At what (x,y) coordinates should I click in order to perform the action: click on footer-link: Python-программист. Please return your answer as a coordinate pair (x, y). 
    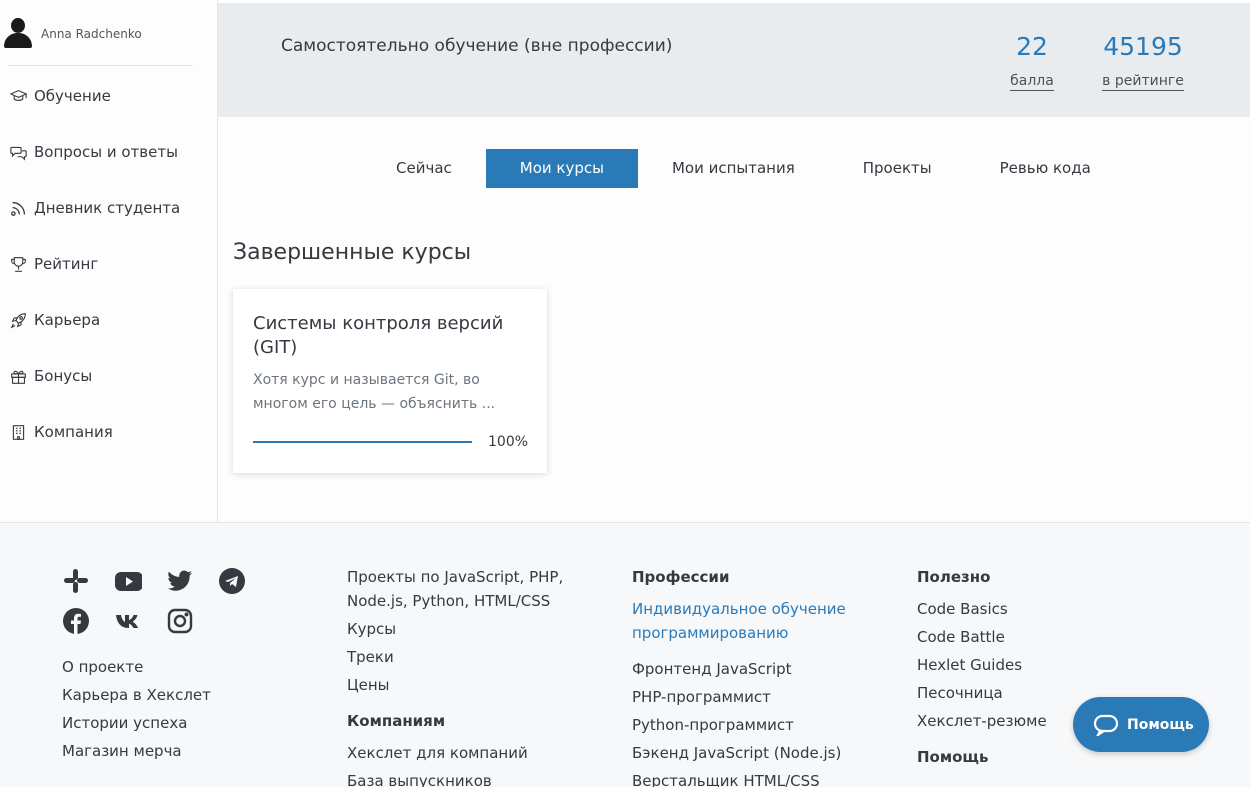
    Looking at the image, I should click on (747, 725).